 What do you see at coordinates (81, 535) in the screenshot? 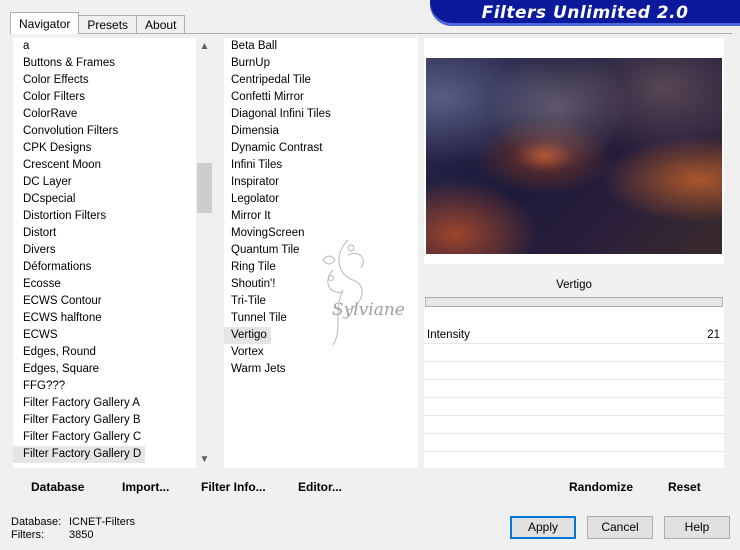
I see `filters-count-value: 3850` at bounding box center [81, 535].